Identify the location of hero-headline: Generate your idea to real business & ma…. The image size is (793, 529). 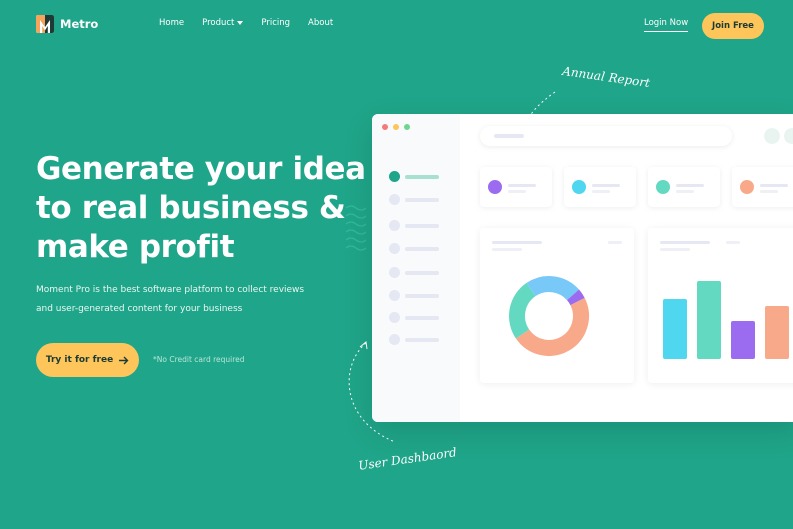
(201, 208).